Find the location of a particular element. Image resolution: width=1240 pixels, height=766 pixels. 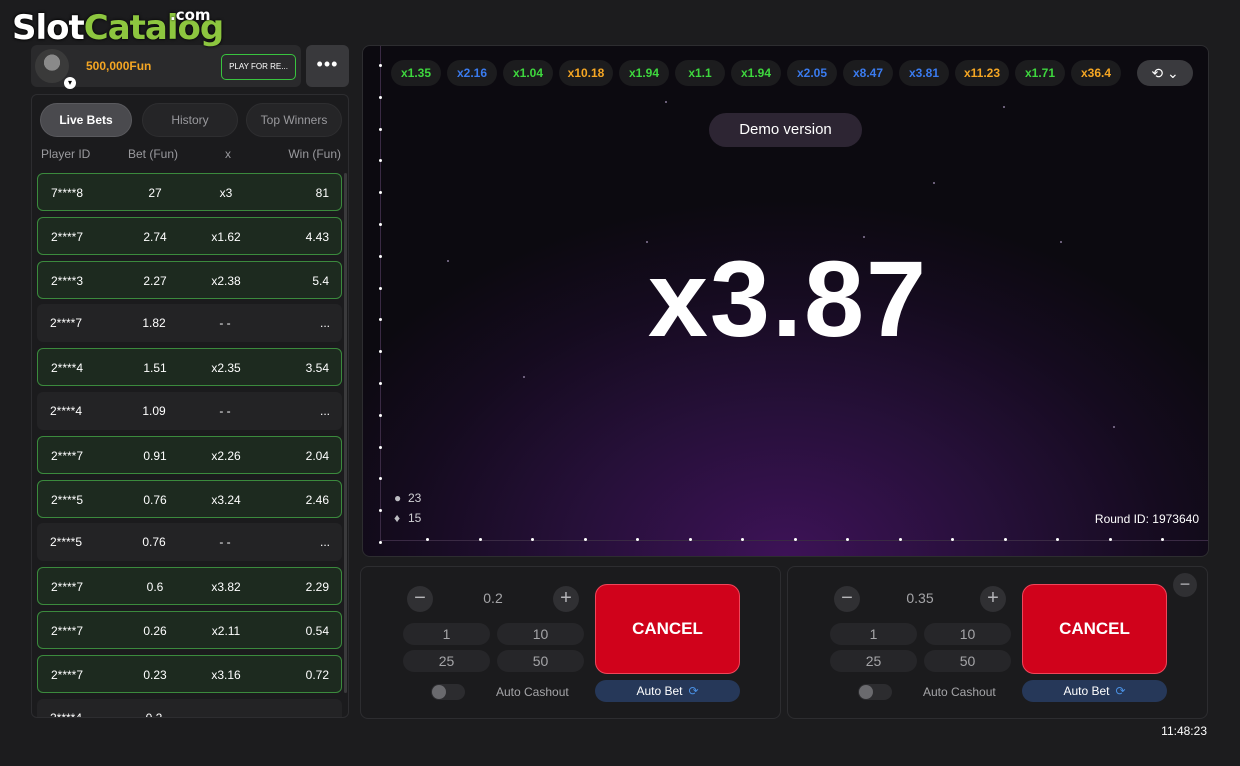

history-icon: ⟲ is located at coordinates (1157, 73).